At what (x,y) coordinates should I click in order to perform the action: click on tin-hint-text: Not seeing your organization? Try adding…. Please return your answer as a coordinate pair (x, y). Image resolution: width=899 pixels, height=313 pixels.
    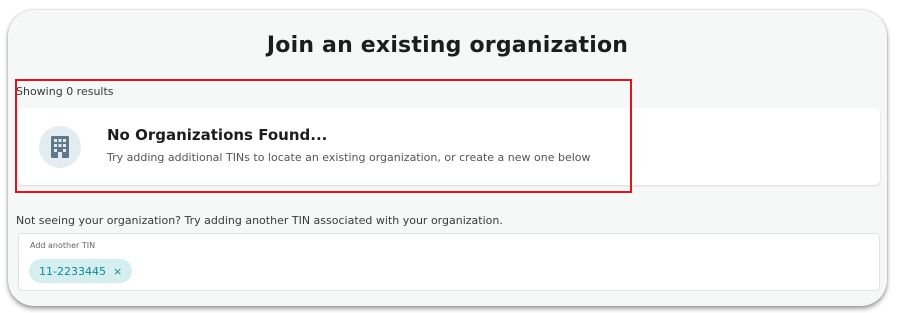
    Looking at the image, I should click on (259, 220).